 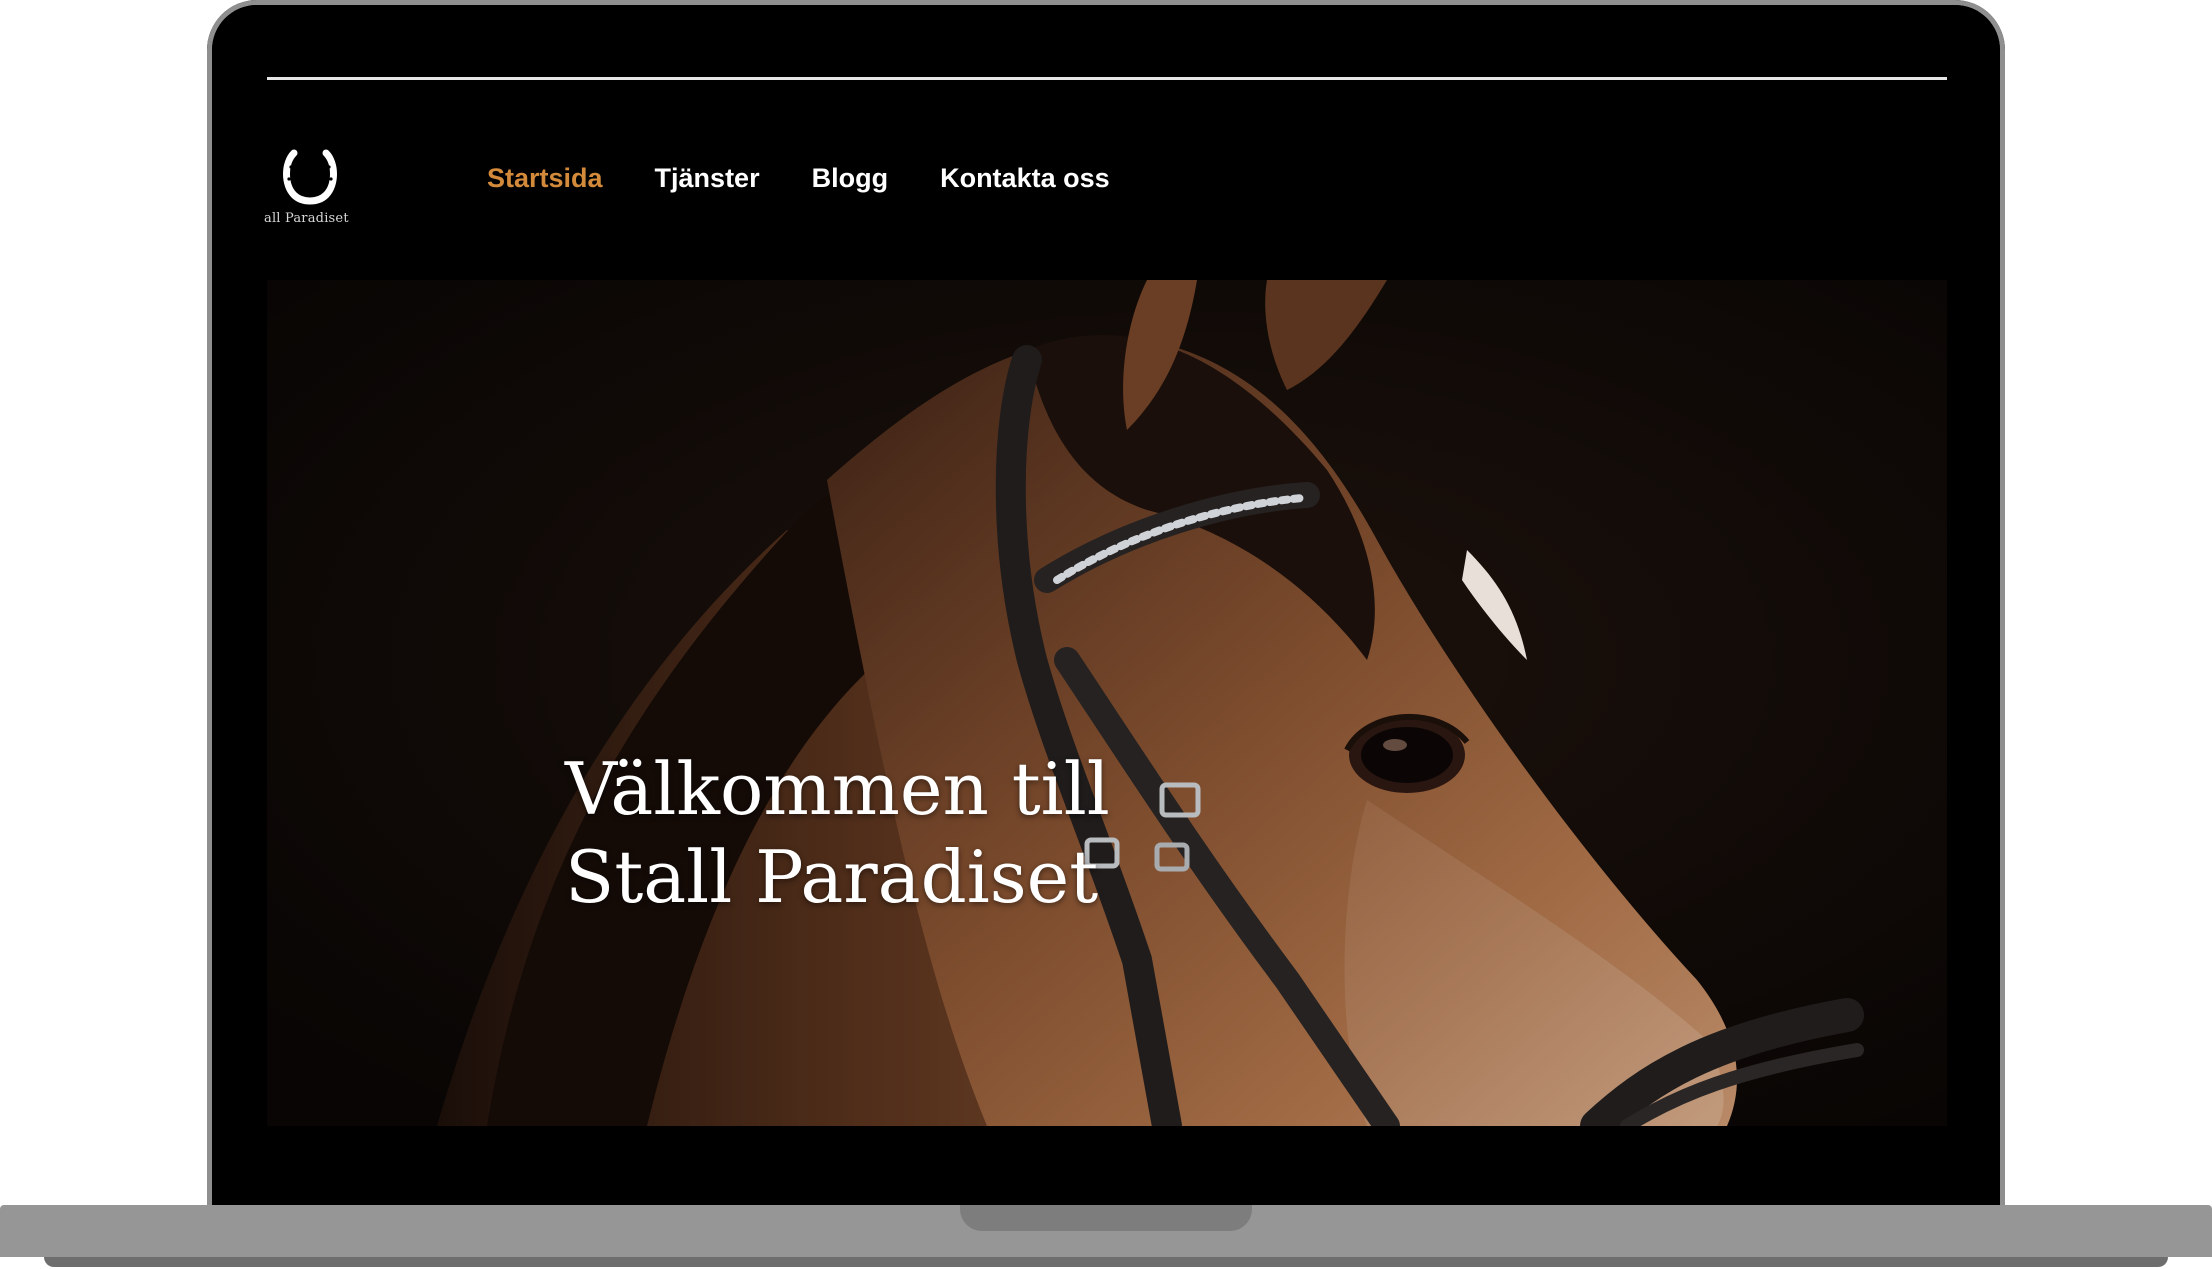 What do you see at coordinates (1107, 78) in the screenshot?
I see `header-divider` at bounding box center [1107, 78].